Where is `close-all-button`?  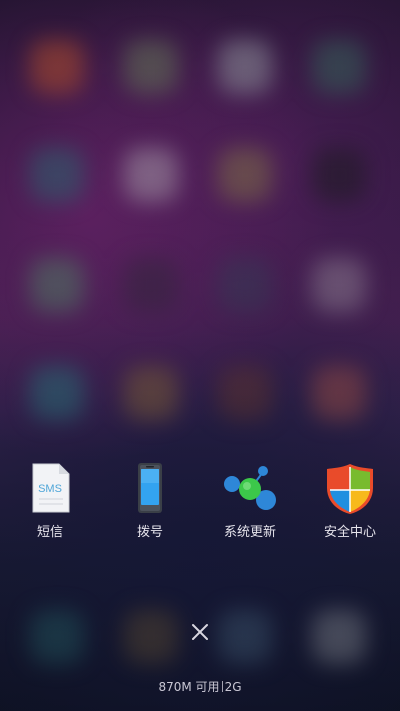
close-all-button is located at coordinates (200, 632).